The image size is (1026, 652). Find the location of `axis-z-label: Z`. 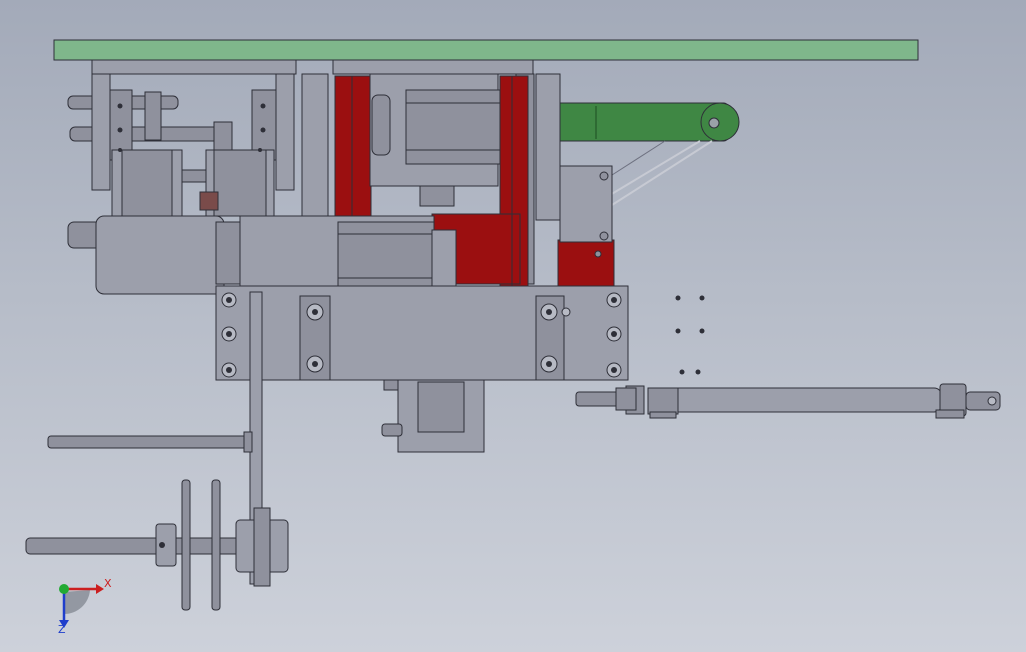

axis-z-label: Z is located at coordinates (62, 629).